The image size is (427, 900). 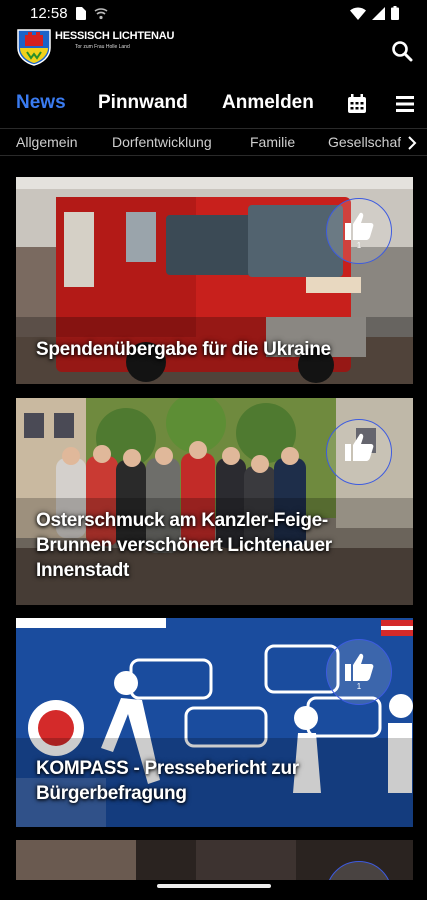 I want to click on menu-icon, so click(x=405, y=104).